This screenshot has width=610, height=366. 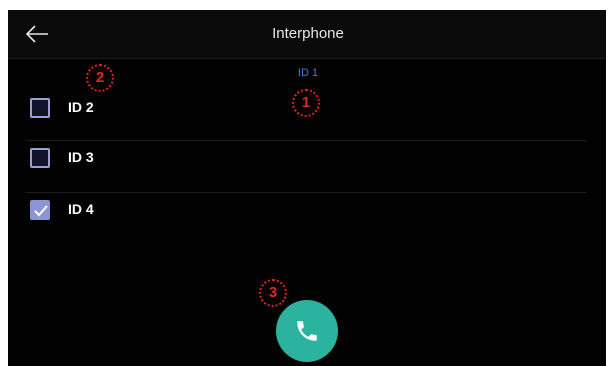 I want to click on contact-row-id3: ID 3, so click(x=306, y=159).